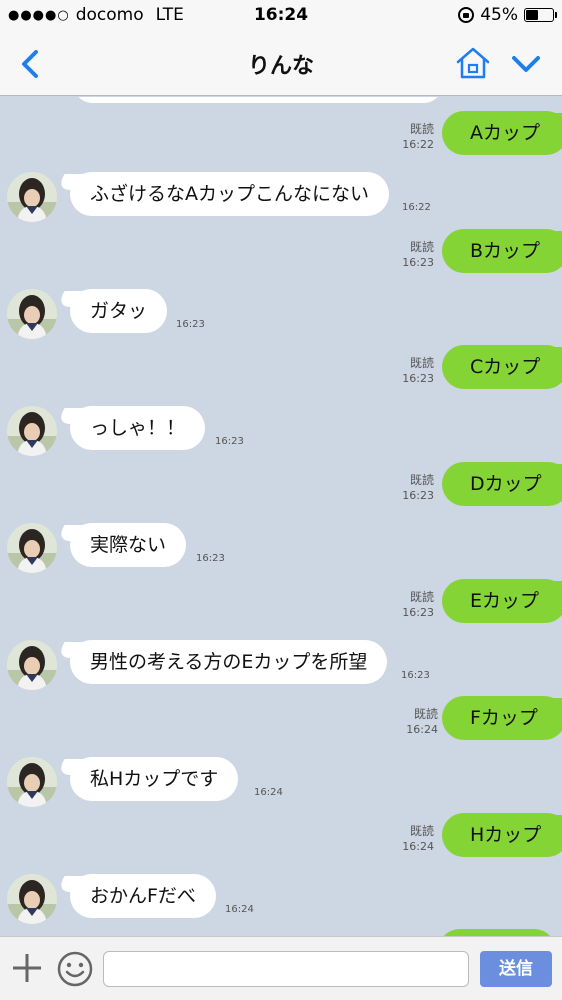  I want to click on outgoing-message-bubble: Bカップ, so click(502, 251).